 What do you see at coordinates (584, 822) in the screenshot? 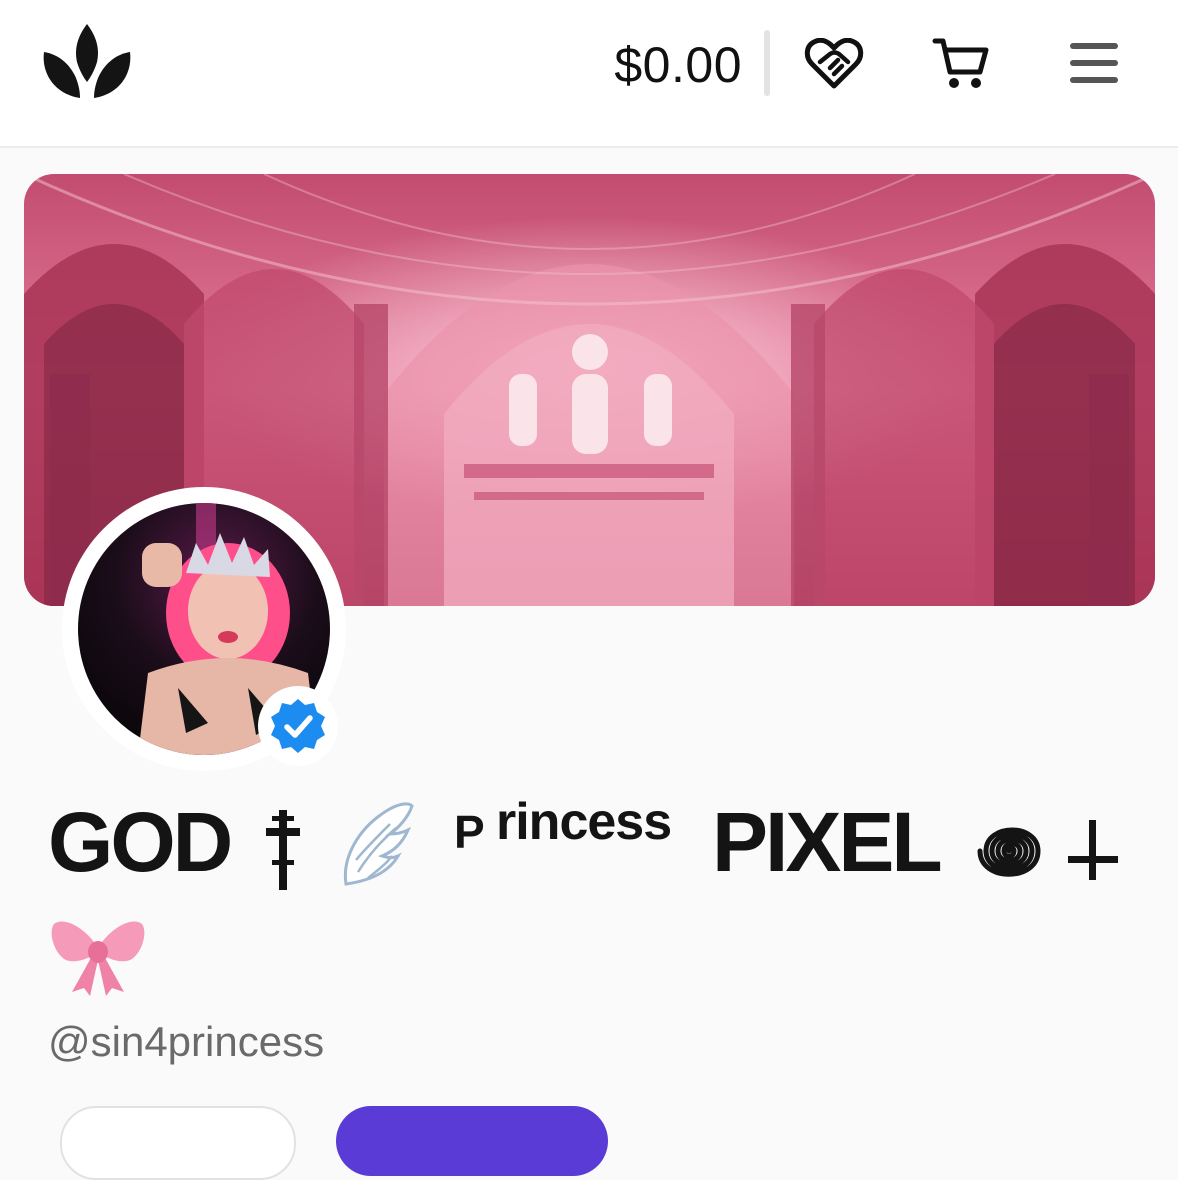
I see `display-name-part: rincess` at bounding box center [584, 822].